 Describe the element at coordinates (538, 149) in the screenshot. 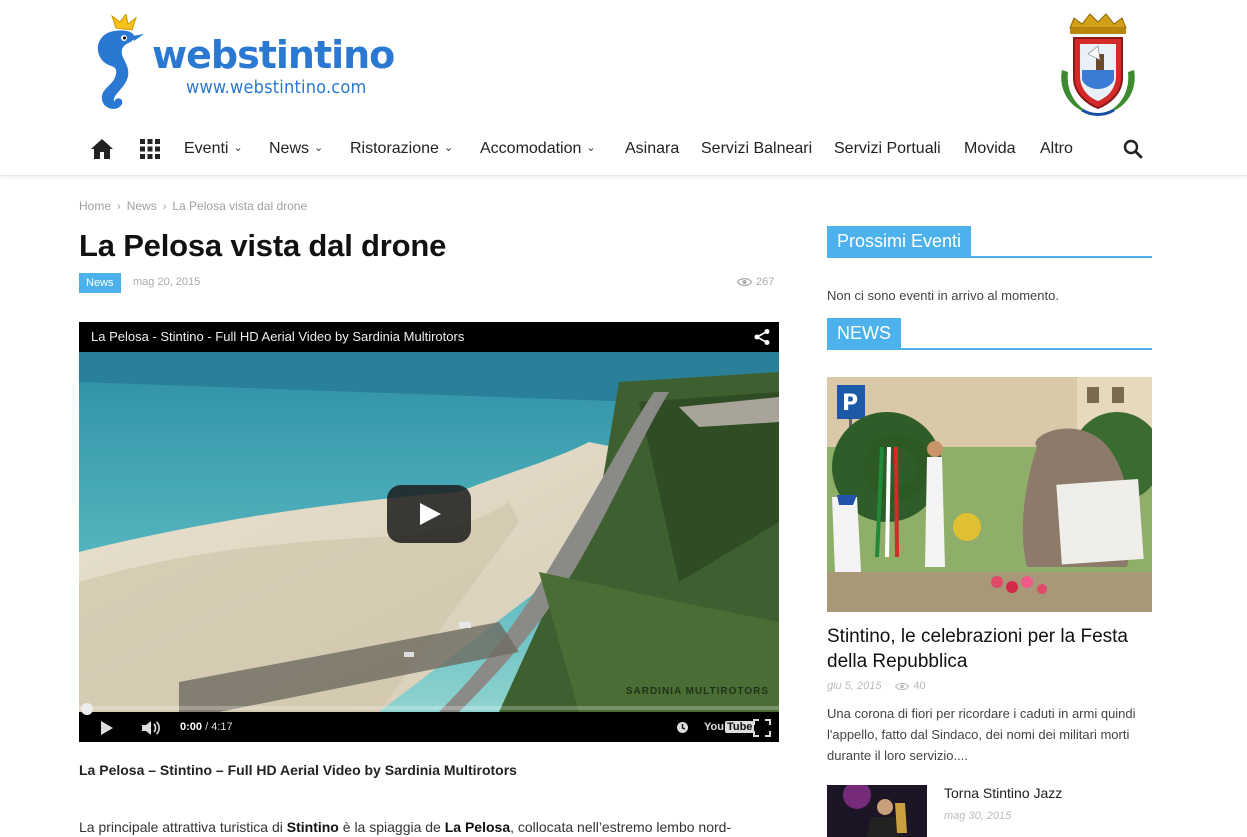

I see `nav-item-accomodation: Accomodation ⌄` at that location.